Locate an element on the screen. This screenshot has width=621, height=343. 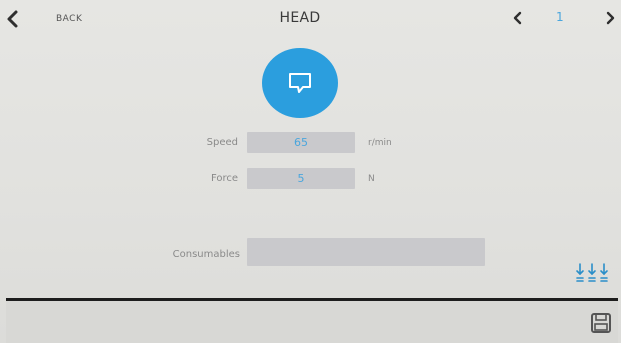
speed-unit: r/min is located at coordinates (380, 143).